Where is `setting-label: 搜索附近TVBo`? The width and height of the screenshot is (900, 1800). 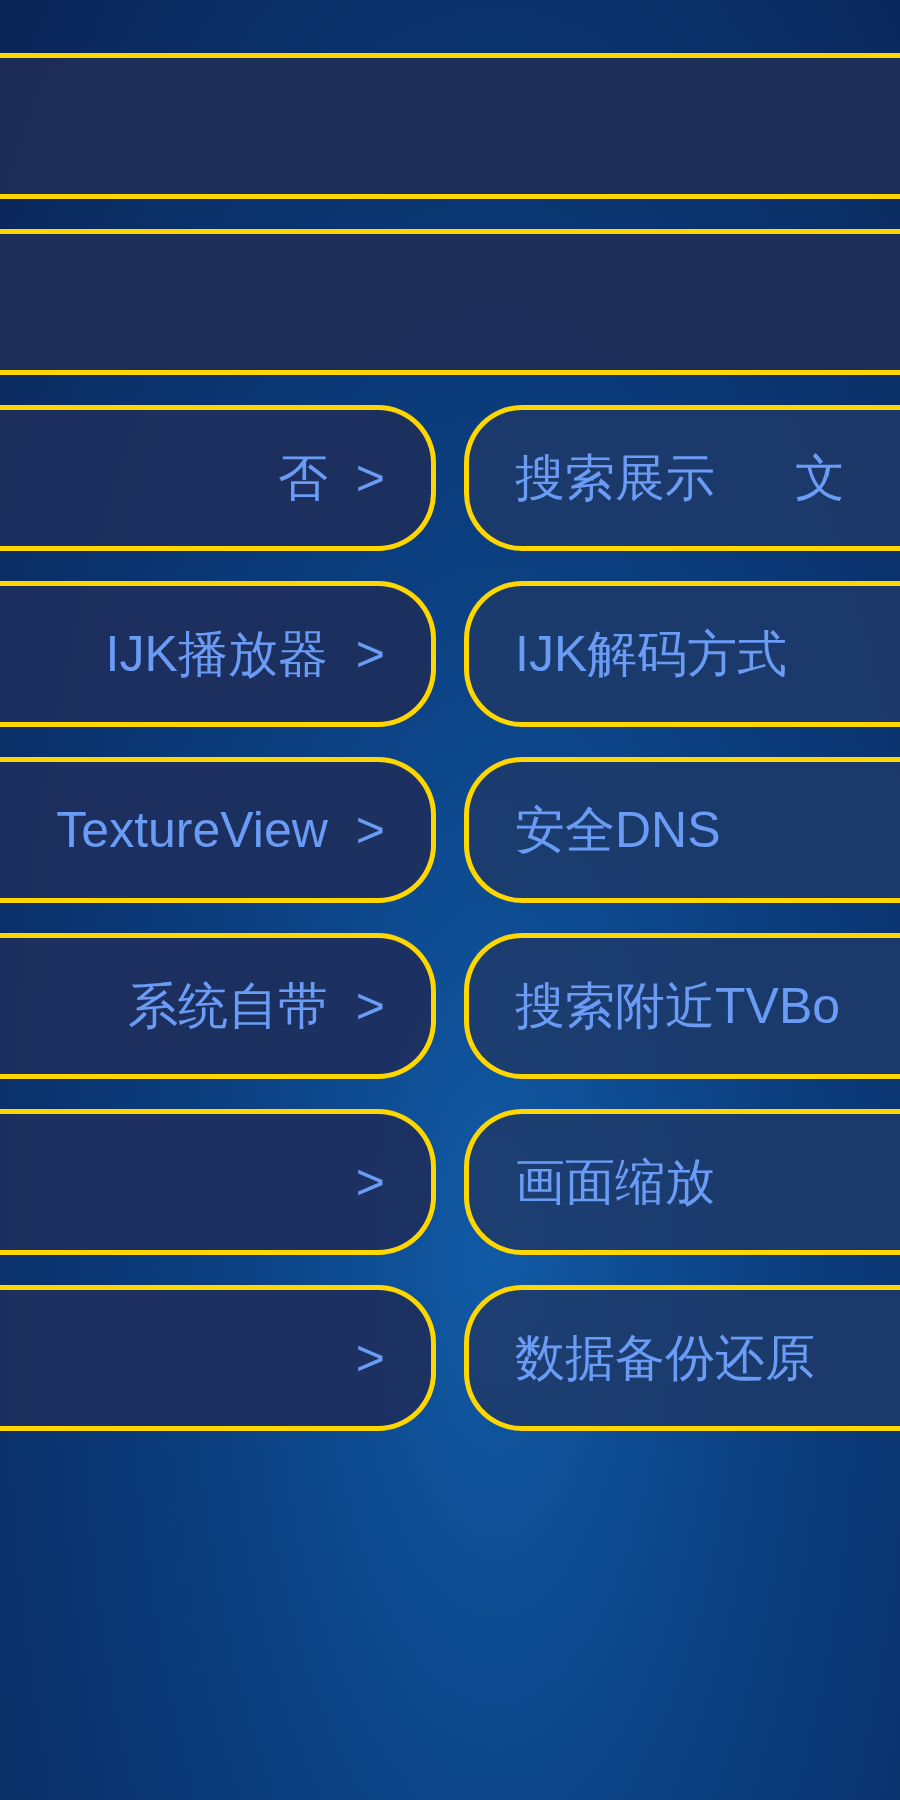 setting-label: 搜索附近TVBo is located at coordinates (678, 1006).